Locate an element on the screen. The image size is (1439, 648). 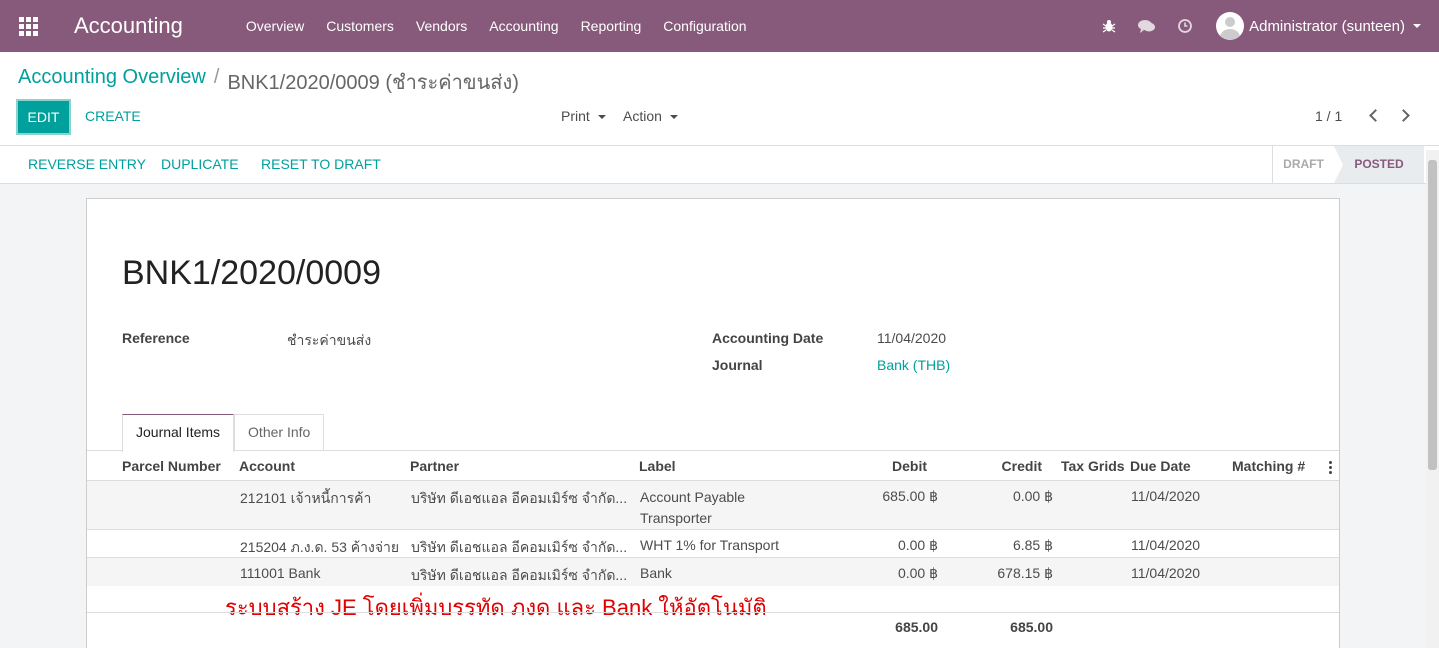
apps-menu-icon is located at coordinates (28, 26).